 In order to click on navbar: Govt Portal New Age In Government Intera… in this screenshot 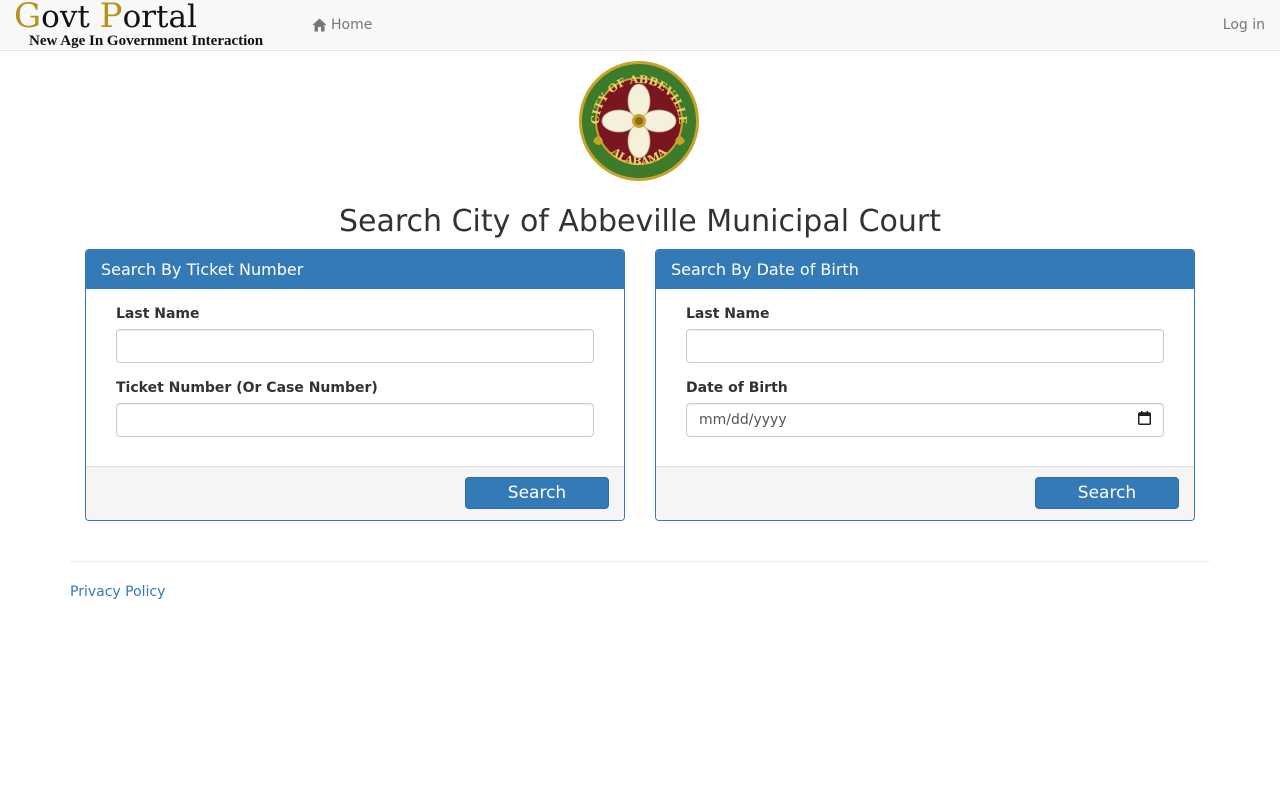, I will do `click(640, 25)`.